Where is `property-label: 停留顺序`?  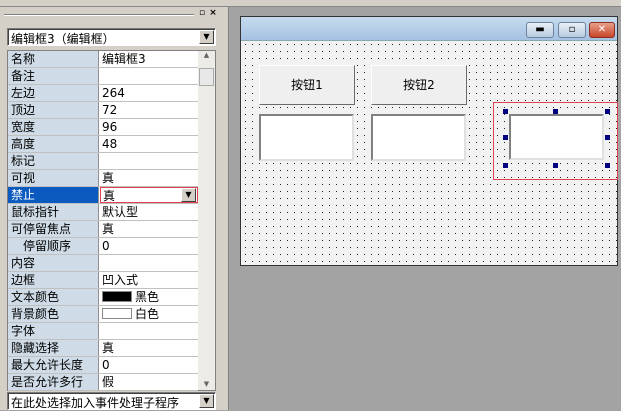
property-label: 停留顺序 is located at coordinates (53, 246).